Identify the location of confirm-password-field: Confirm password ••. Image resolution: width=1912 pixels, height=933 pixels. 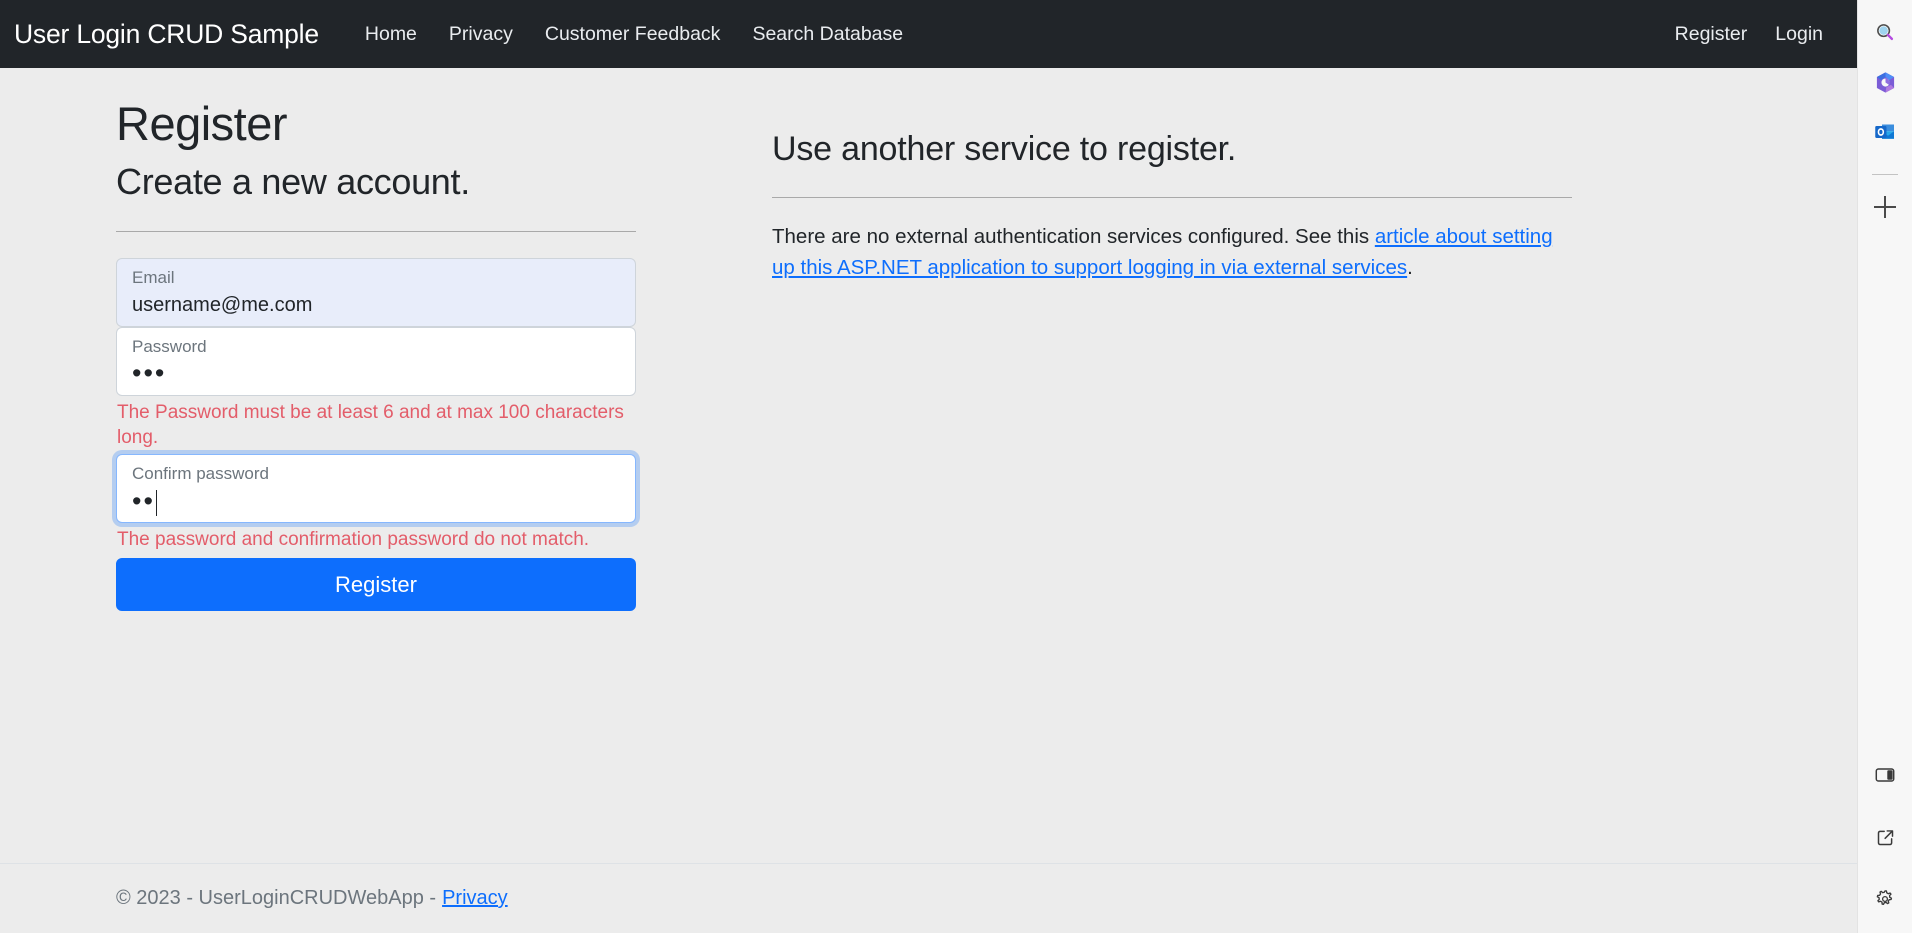
(376, 489).